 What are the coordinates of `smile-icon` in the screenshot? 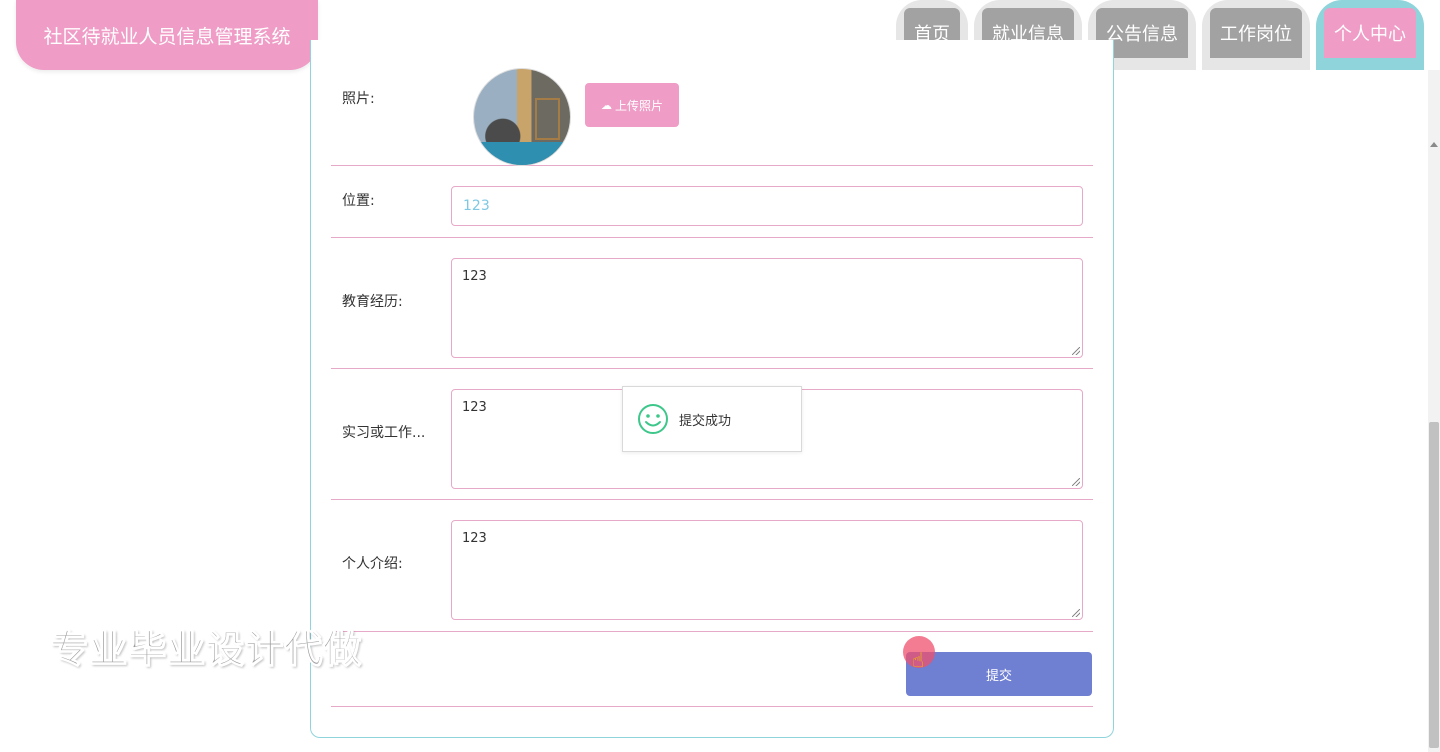 It's located at (653, 419).